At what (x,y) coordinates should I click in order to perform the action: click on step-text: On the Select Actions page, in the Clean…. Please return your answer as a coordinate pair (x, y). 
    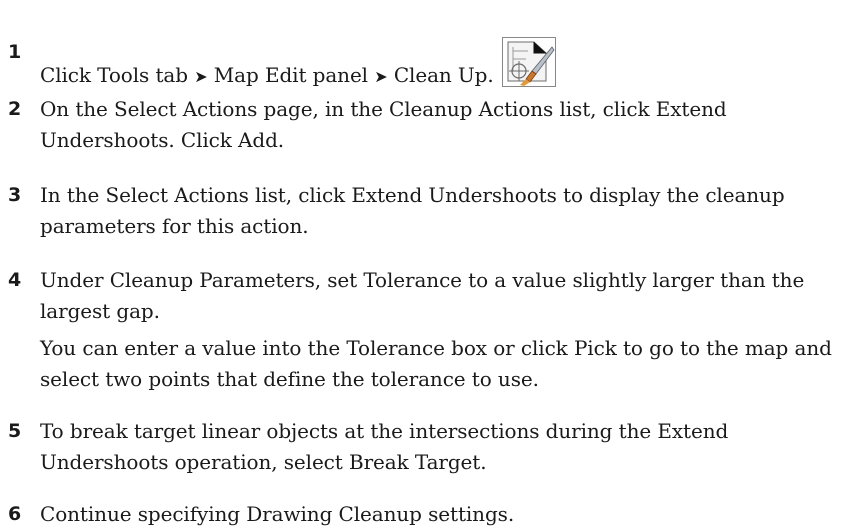
    Looking at the image, I should click on (383, 124).